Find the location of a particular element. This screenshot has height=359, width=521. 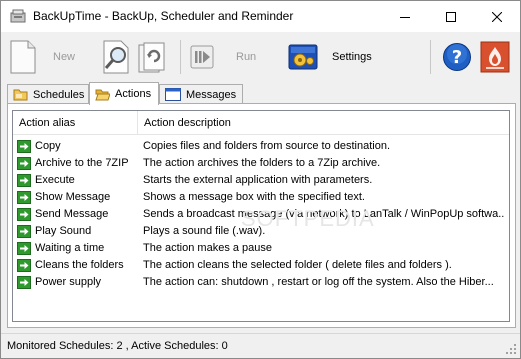

help-question-icon: ? is located at coordinates (457, 57).